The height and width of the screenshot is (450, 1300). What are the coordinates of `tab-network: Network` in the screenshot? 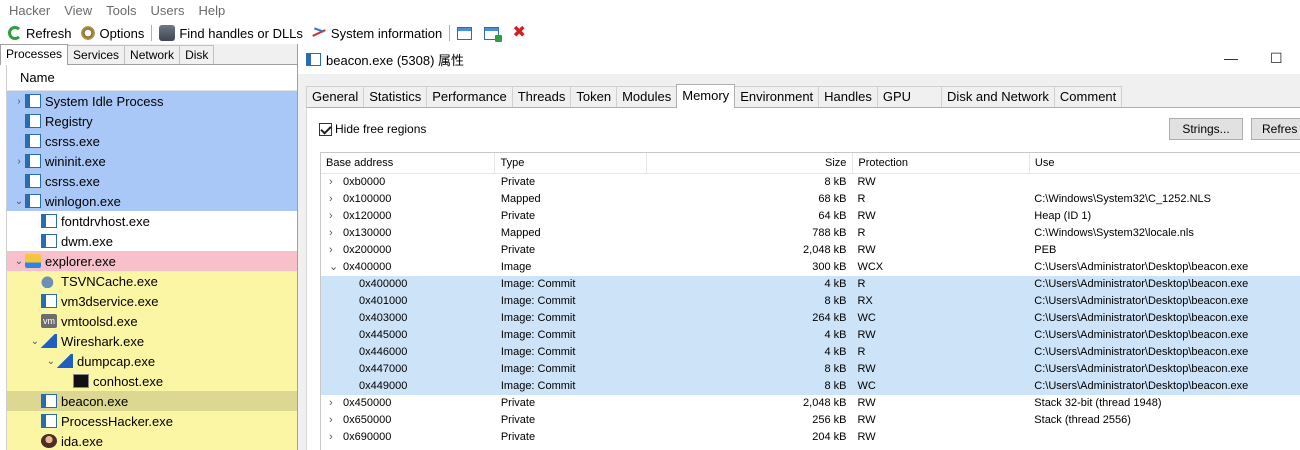 It's located at (152, 54).